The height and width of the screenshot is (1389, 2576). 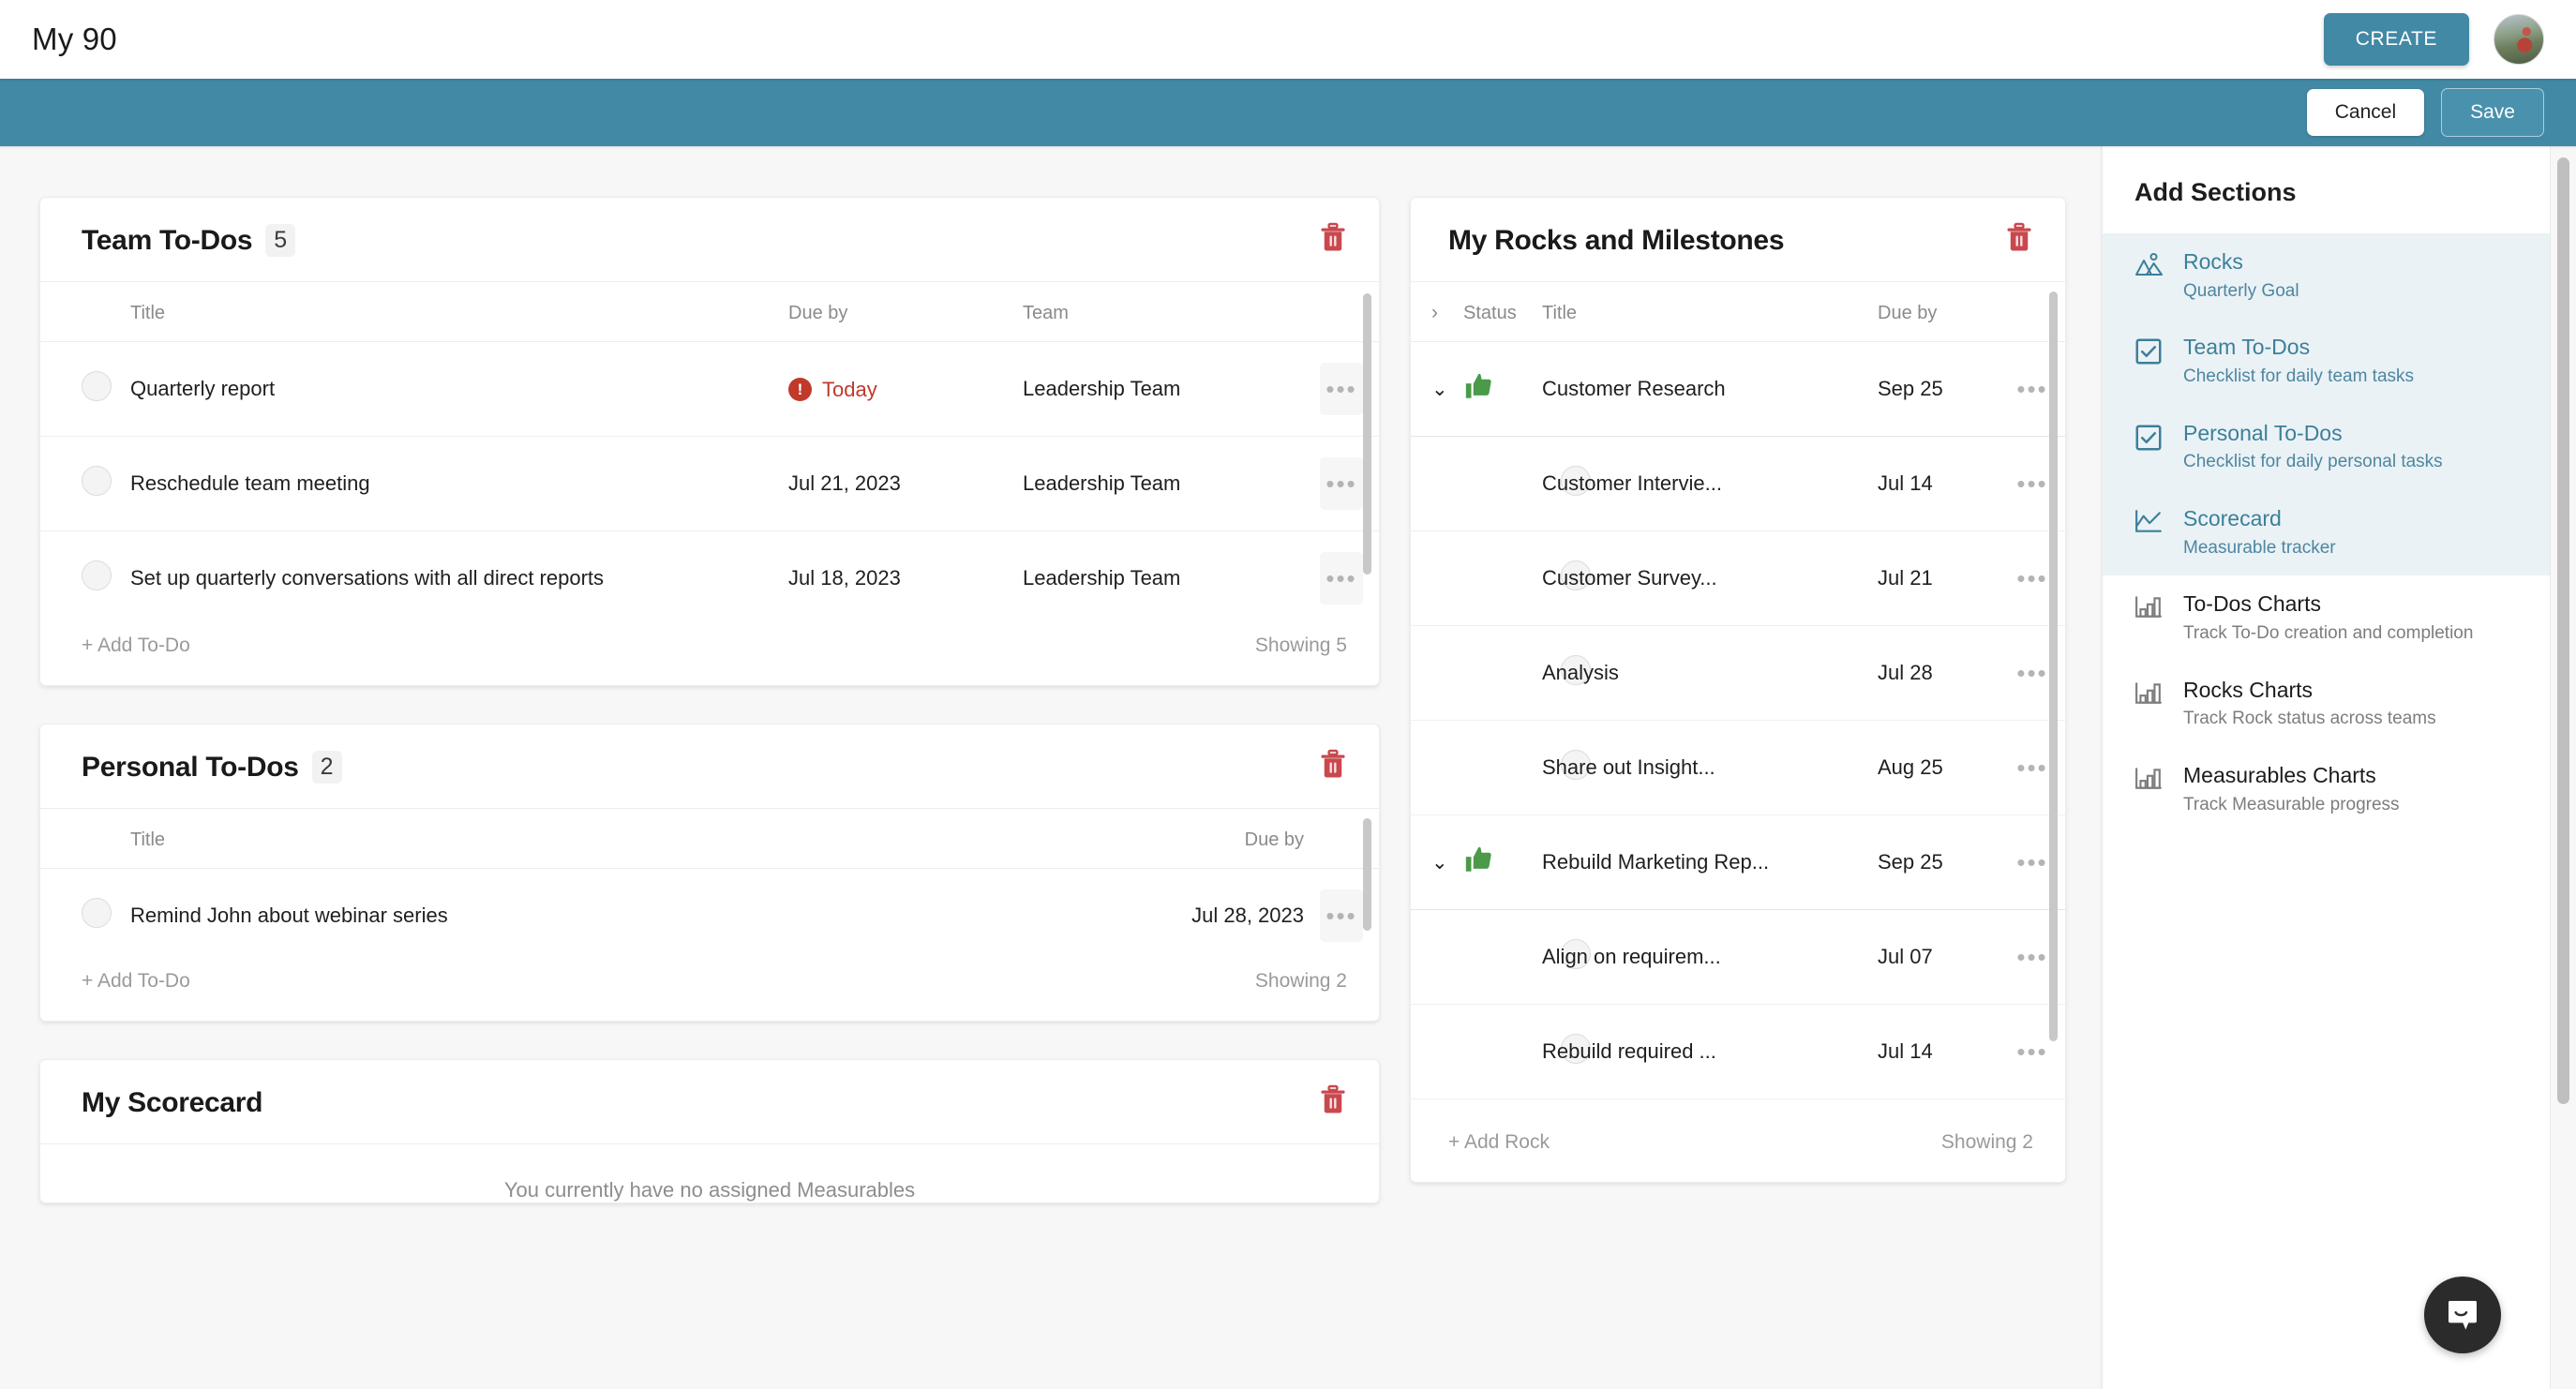 What do you see at coordinates (2150, 780) in the screenshot?
I see `bar-chart-icon` at bounding box center [2150, 780].